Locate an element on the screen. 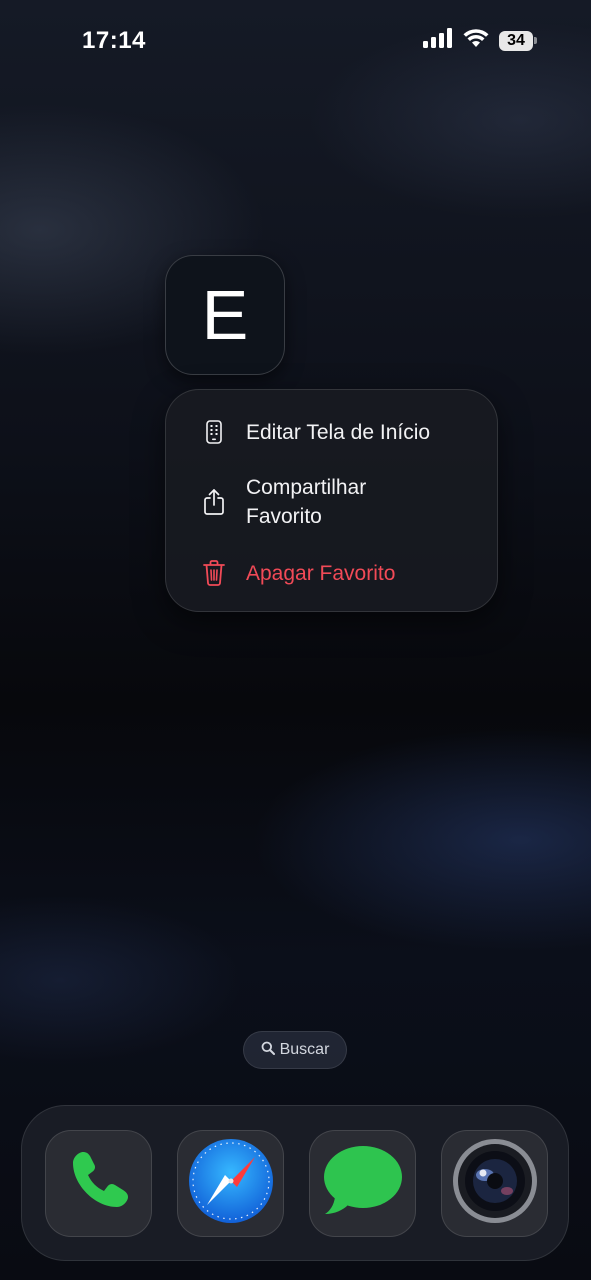  menu-item-label: Compartilhar Favorito is located at coordinates (306, 502).